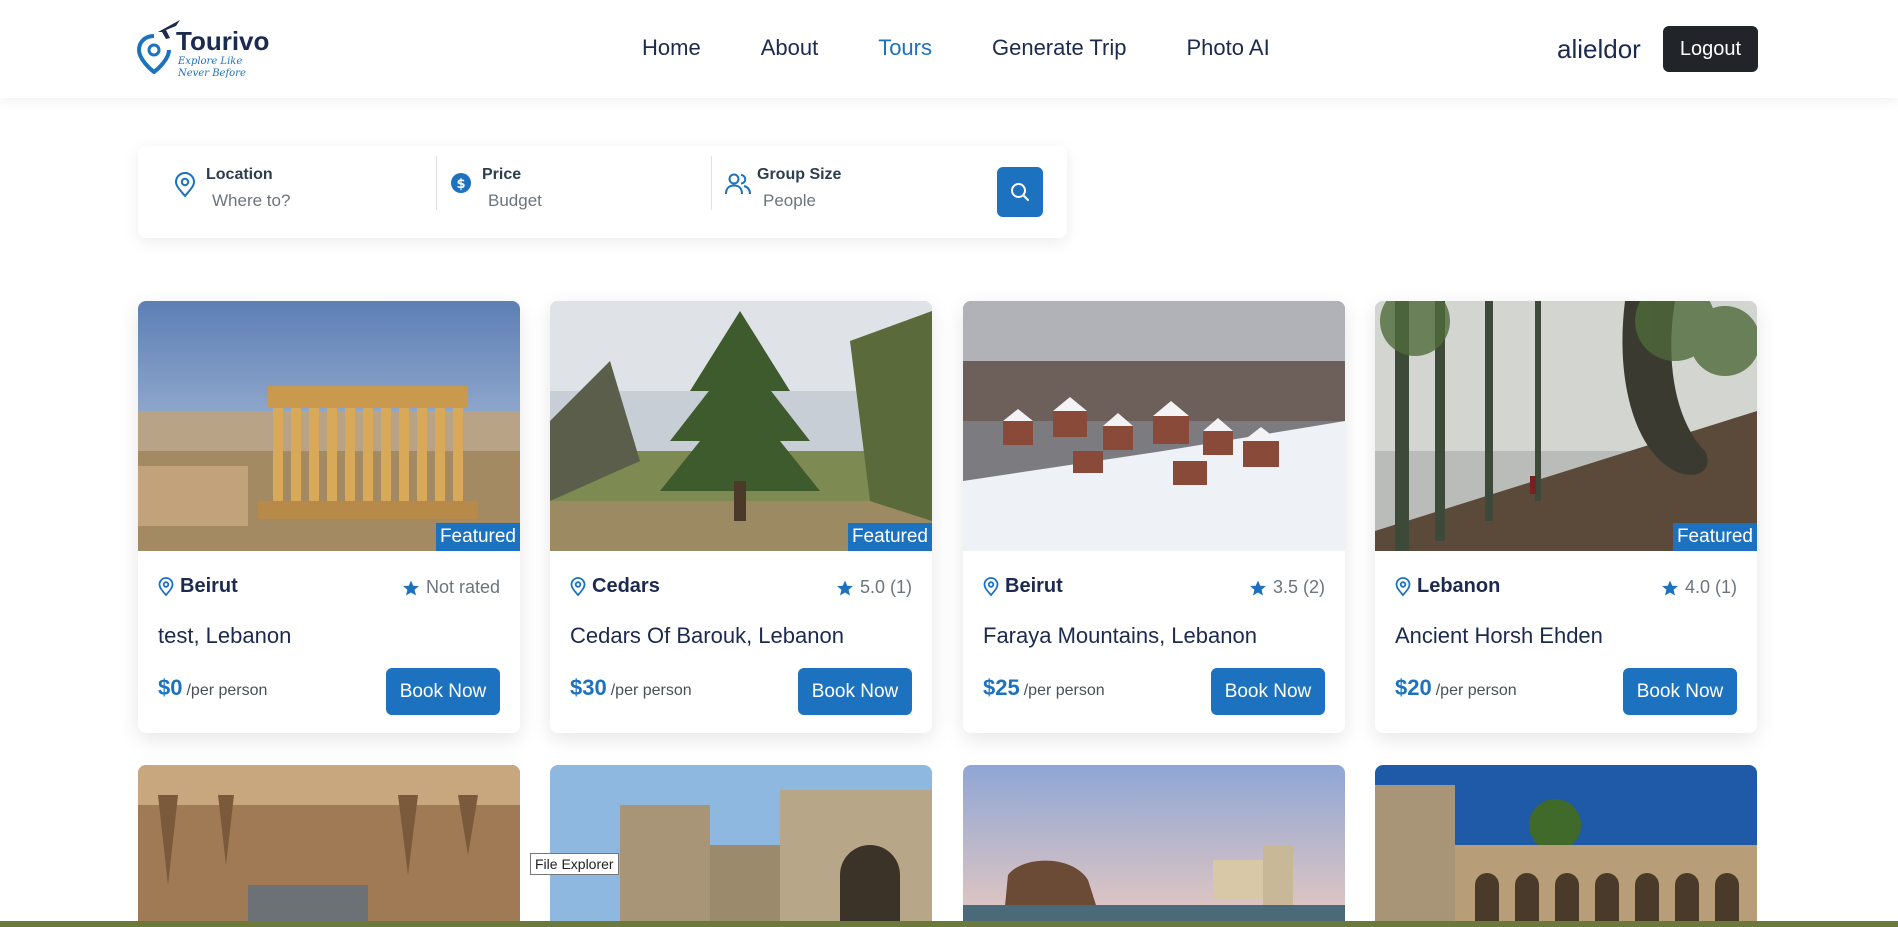  What do you see at coordinates (224, 636) in the screenshot?
I see `tour-title: test, Lebanon` at bounding box center [224, 636].